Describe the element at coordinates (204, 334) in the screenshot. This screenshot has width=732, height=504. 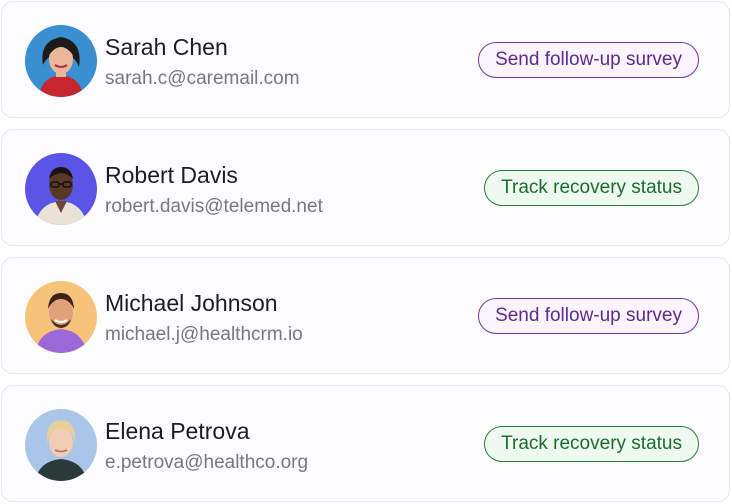
I see `contact-email: michael.j@healthcrm.io` at that location.